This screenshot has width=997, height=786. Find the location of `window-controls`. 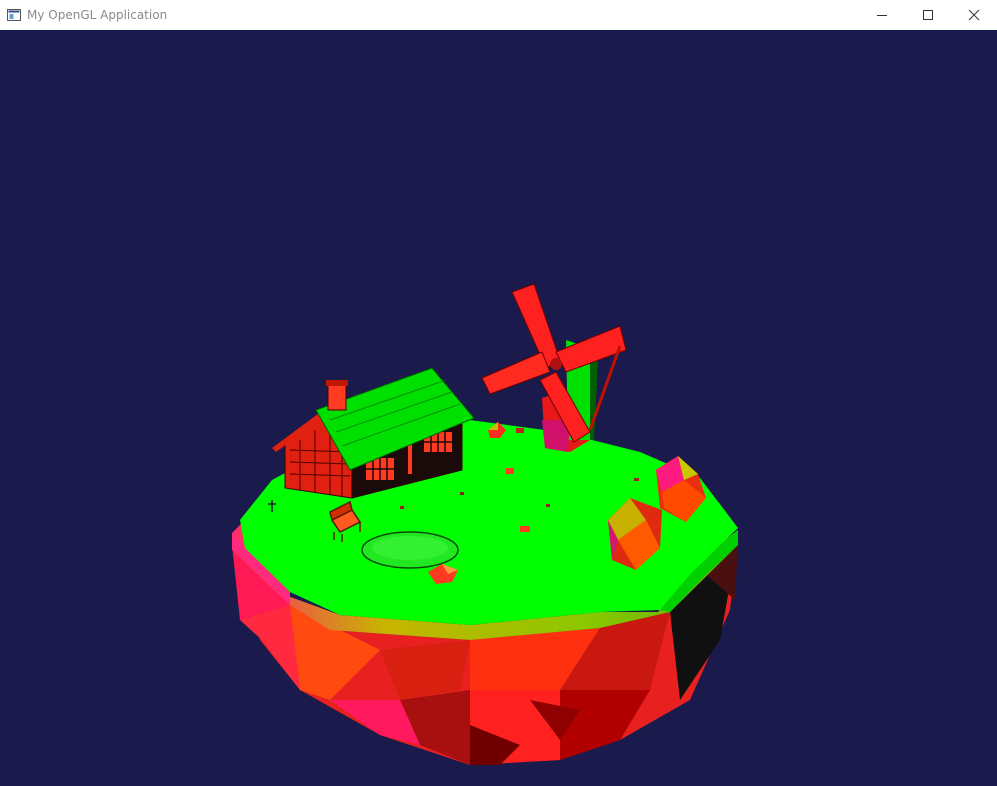

window-controls is located at coordinates (928, 15).